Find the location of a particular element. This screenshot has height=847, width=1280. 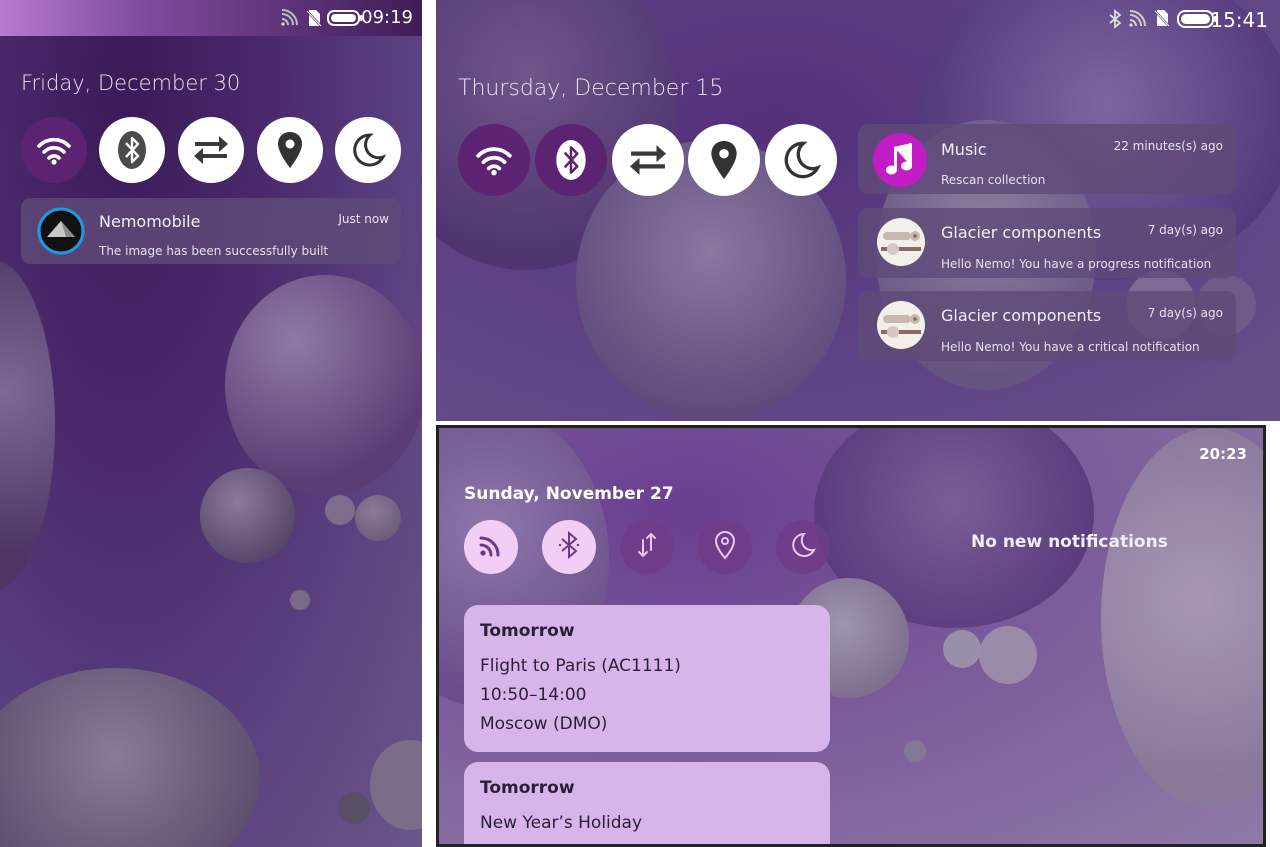

notification-app: Music is located at coordinates (964, 149).